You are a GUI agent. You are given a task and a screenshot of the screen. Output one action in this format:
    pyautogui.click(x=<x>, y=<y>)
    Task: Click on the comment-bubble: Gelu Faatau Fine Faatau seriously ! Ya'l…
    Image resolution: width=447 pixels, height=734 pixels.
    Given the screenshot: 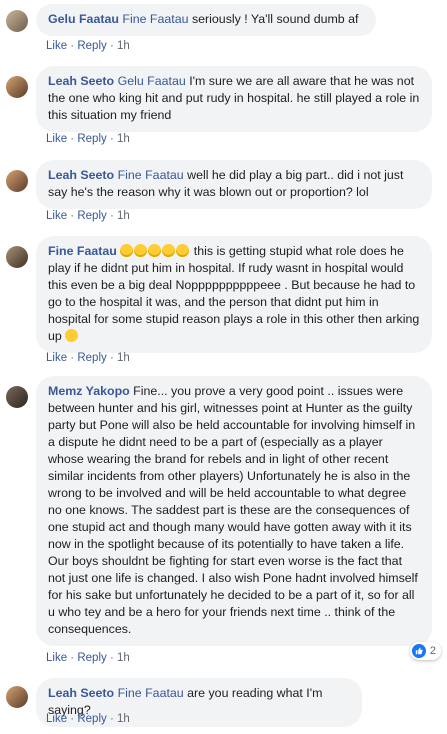 What is the action you would take?
    pyautogui.click(x=206, y=20)
    